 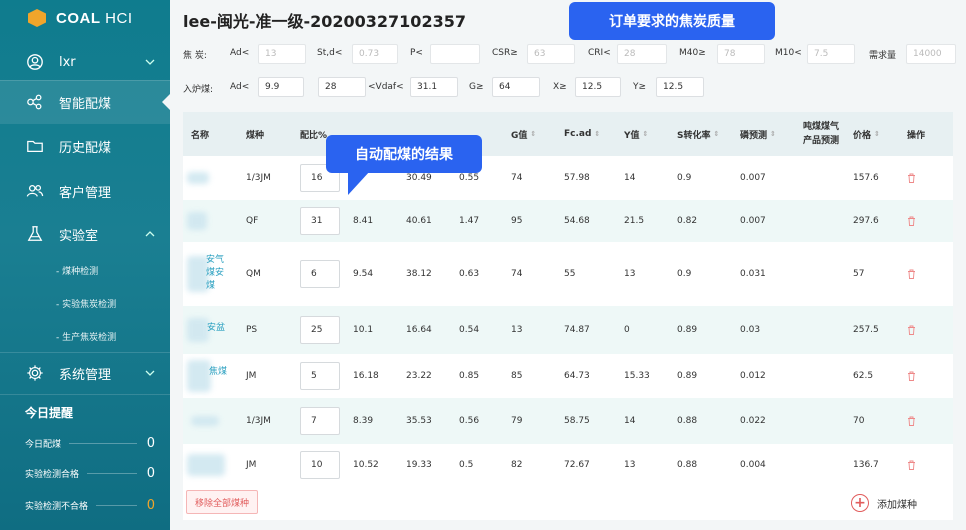 What do you see at coordinates (150, 62) in the screenshot?
I see `chevron-down-icon` at bounding box center [150, 62].